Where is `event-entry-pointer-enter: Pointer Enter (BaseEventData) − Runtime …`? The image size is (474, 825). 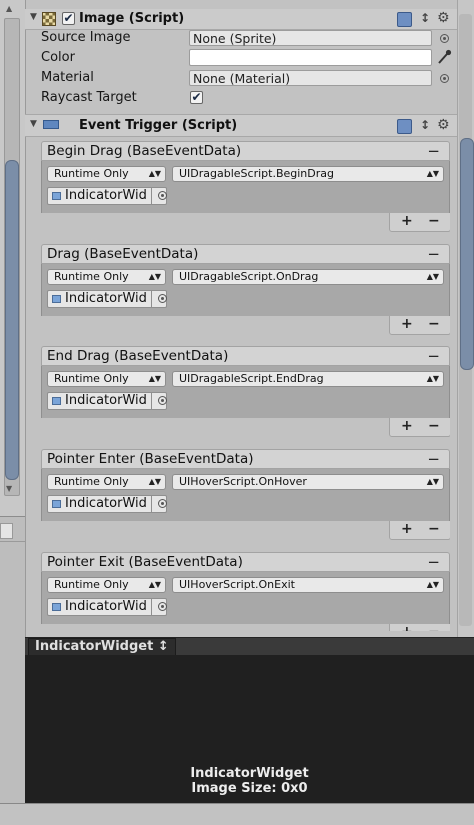
event-entry-pointer-enter: Pointer Enter (BaseEventData) − Runtime … is located at coordinates (245, 495).